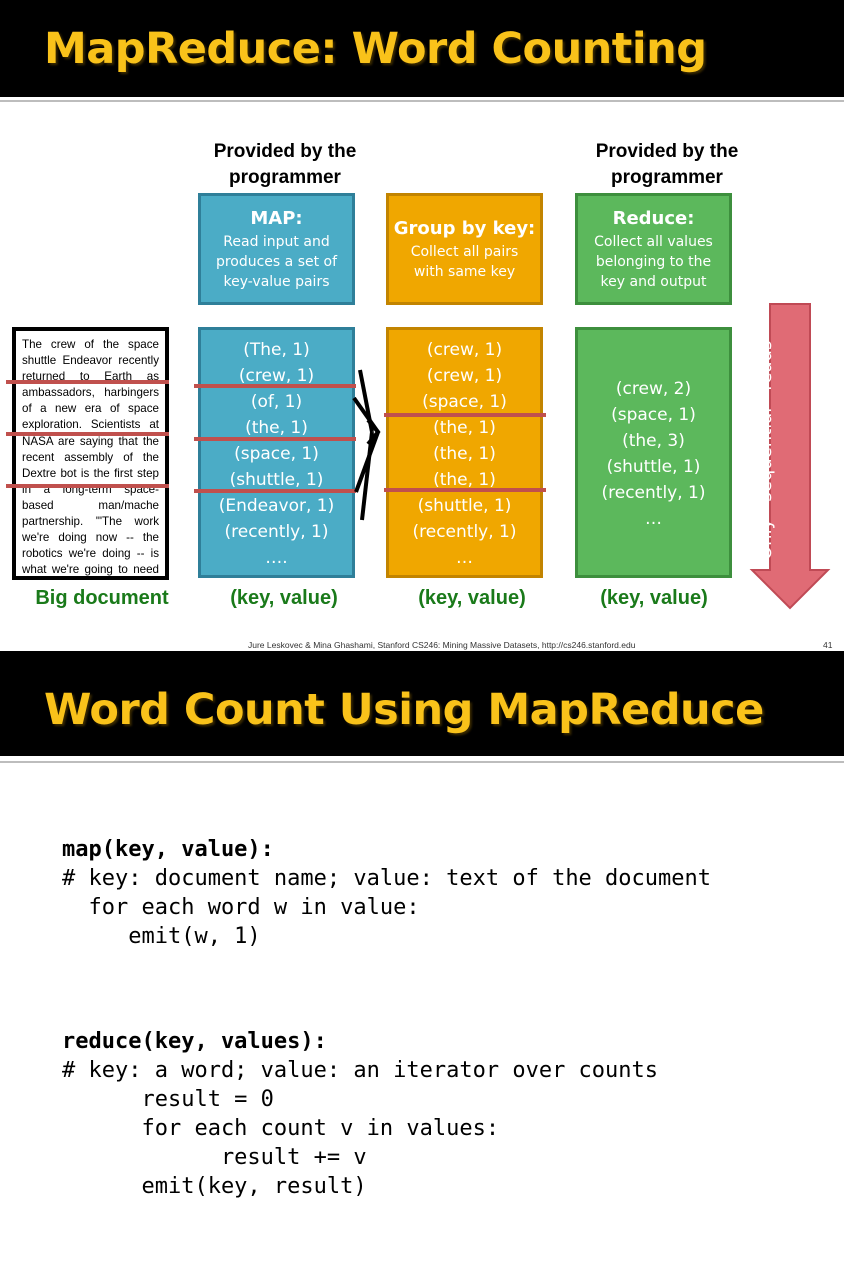  What do you see at coordinates (375, 49) in the screenshot?
I see `slide-title: MapReduce: Word Counting` at bounding box center [375, 49].